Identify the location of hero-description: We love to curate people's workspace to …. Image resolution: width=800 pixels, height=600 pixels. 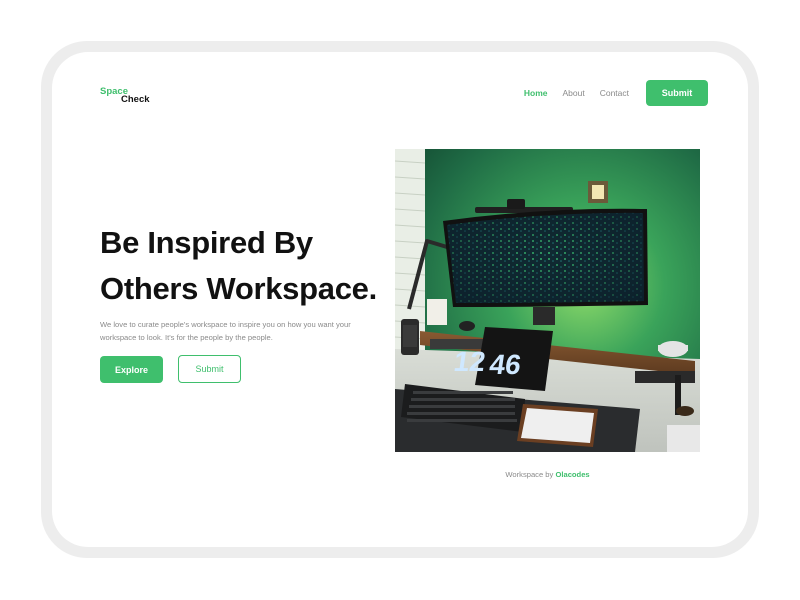
(225, 331).